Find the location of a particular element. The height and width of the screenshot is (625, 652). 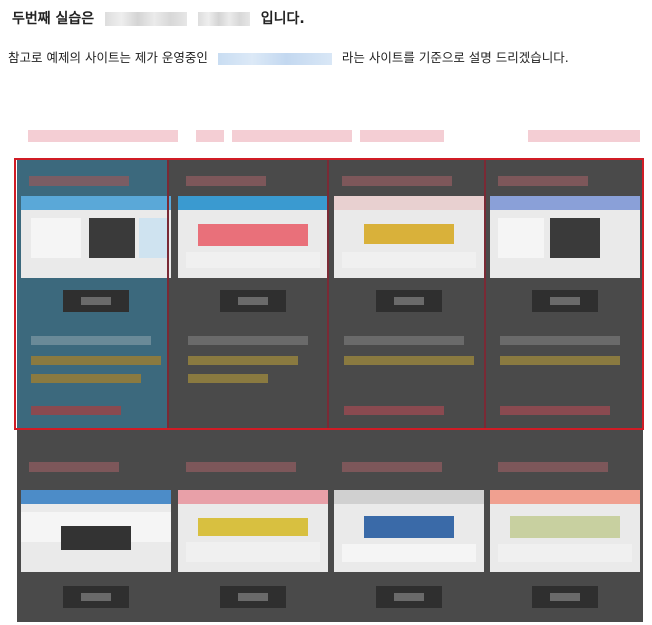

instruction-prefix: 두번째 실습은 is located at coordinates (53, 19).